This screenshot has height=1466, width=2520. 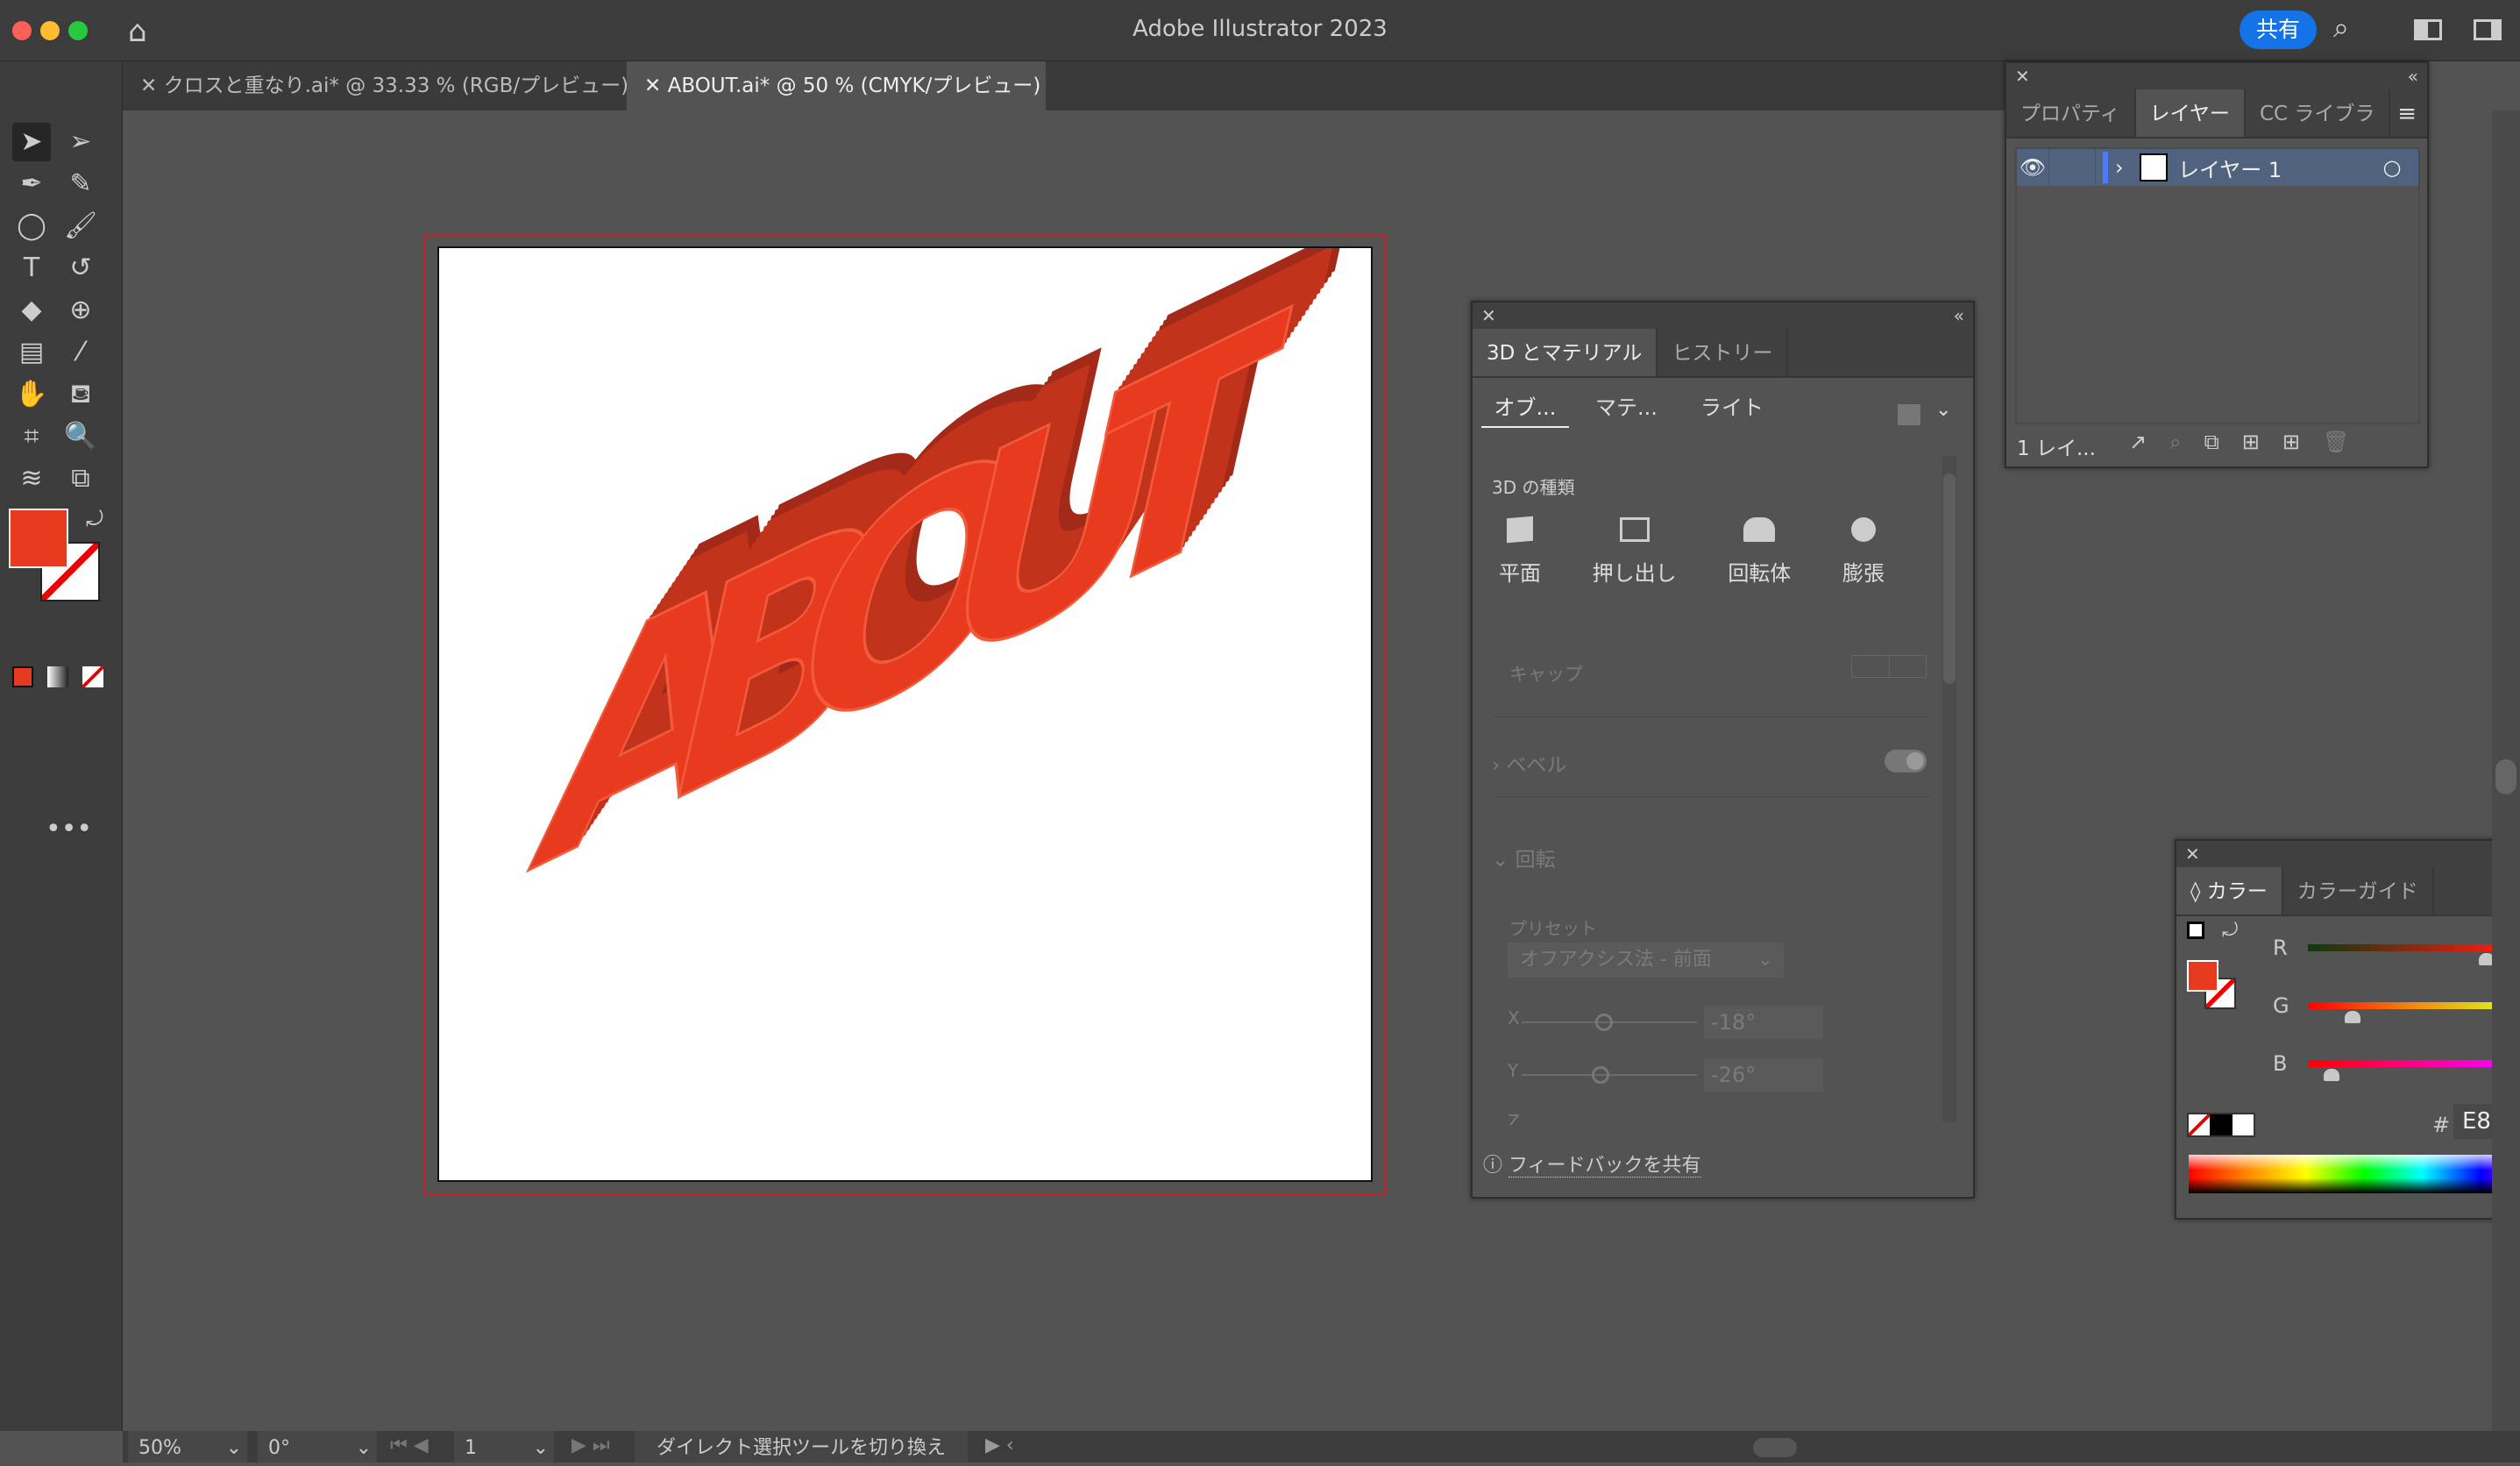 I want to click on r-channel: R, so click(x=2396, y=965).